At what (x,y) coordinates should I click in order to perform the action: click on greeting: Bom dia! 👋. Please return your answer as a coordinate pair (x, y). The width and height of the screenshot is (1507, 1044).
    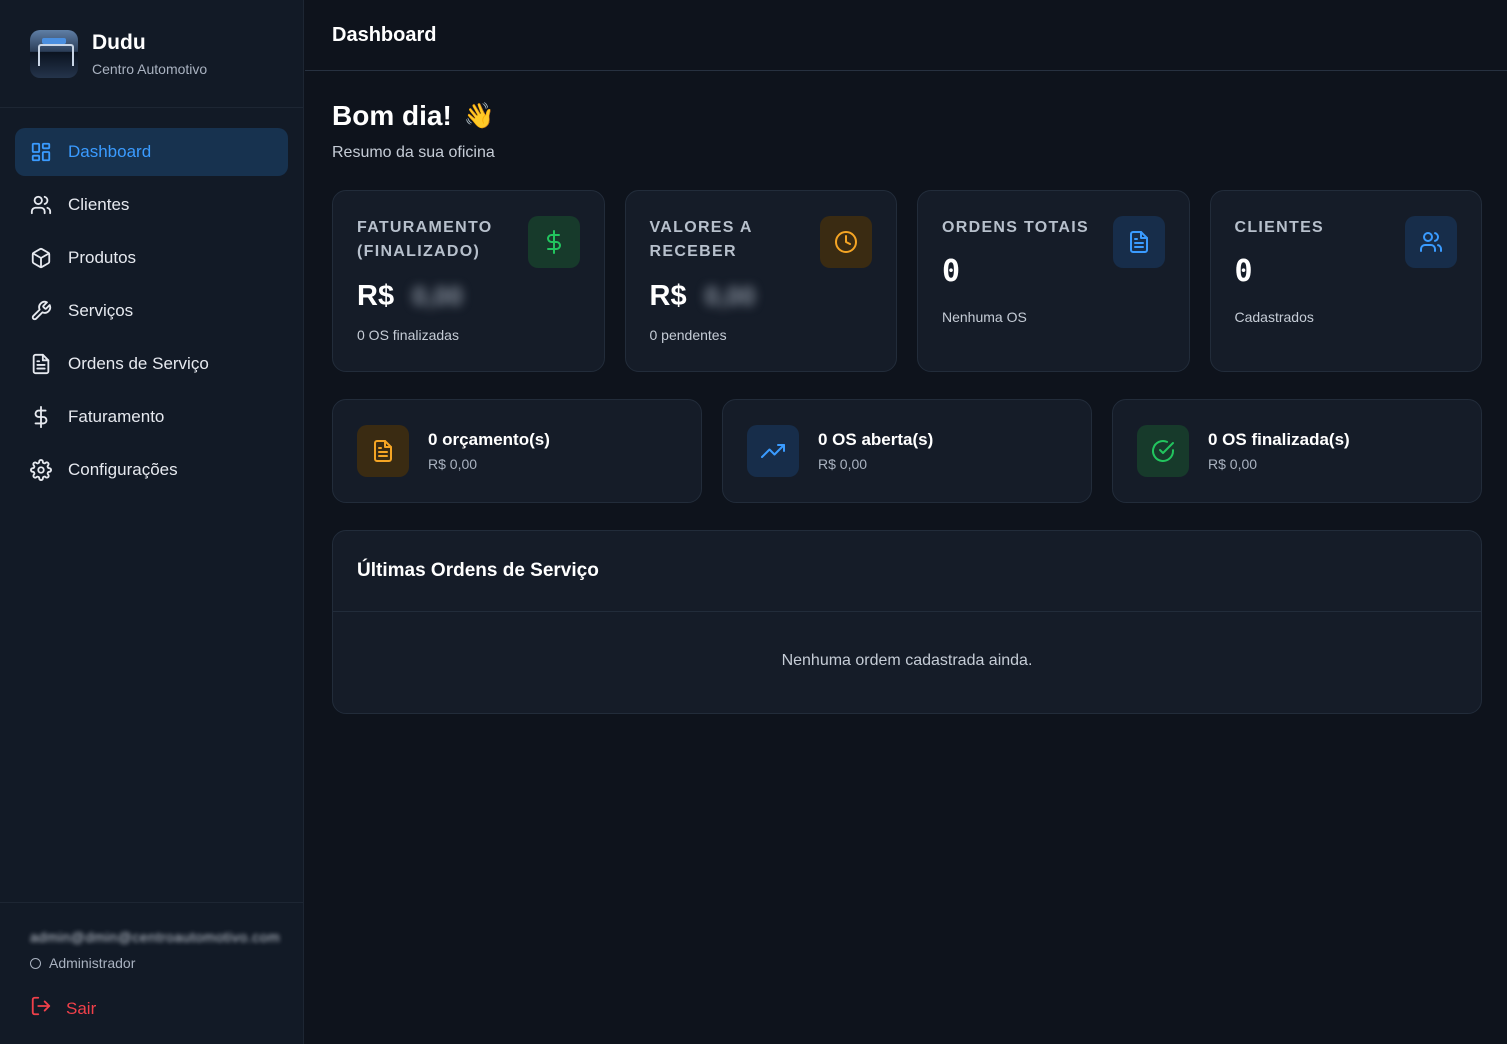
    Looking at the image, I should click on (907, 116).